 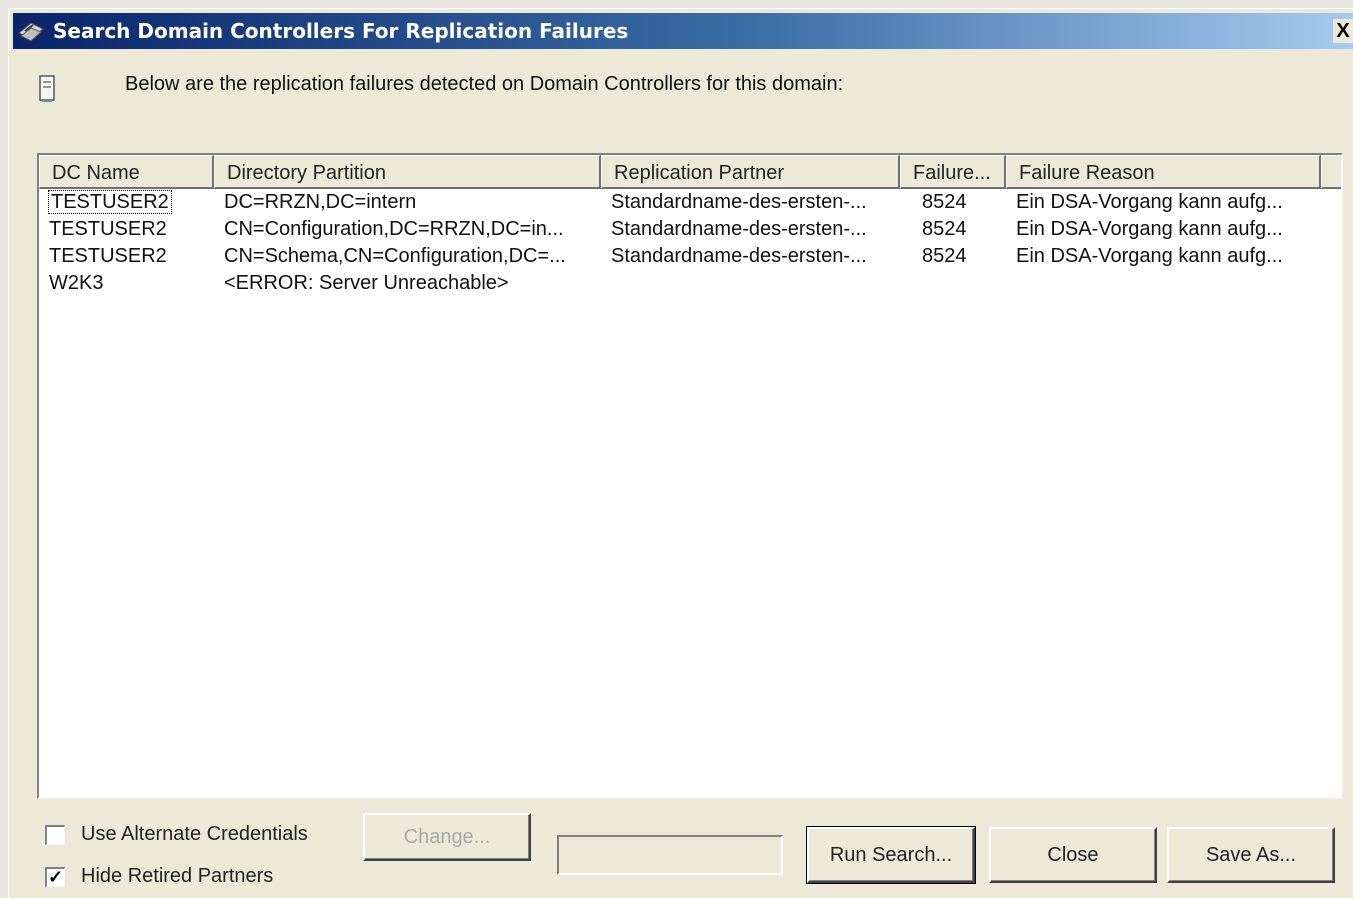 What do you see at coordinates (670, 855) in the screenshot?
I see `search-progress-bar` at bounding box center [670, 855].